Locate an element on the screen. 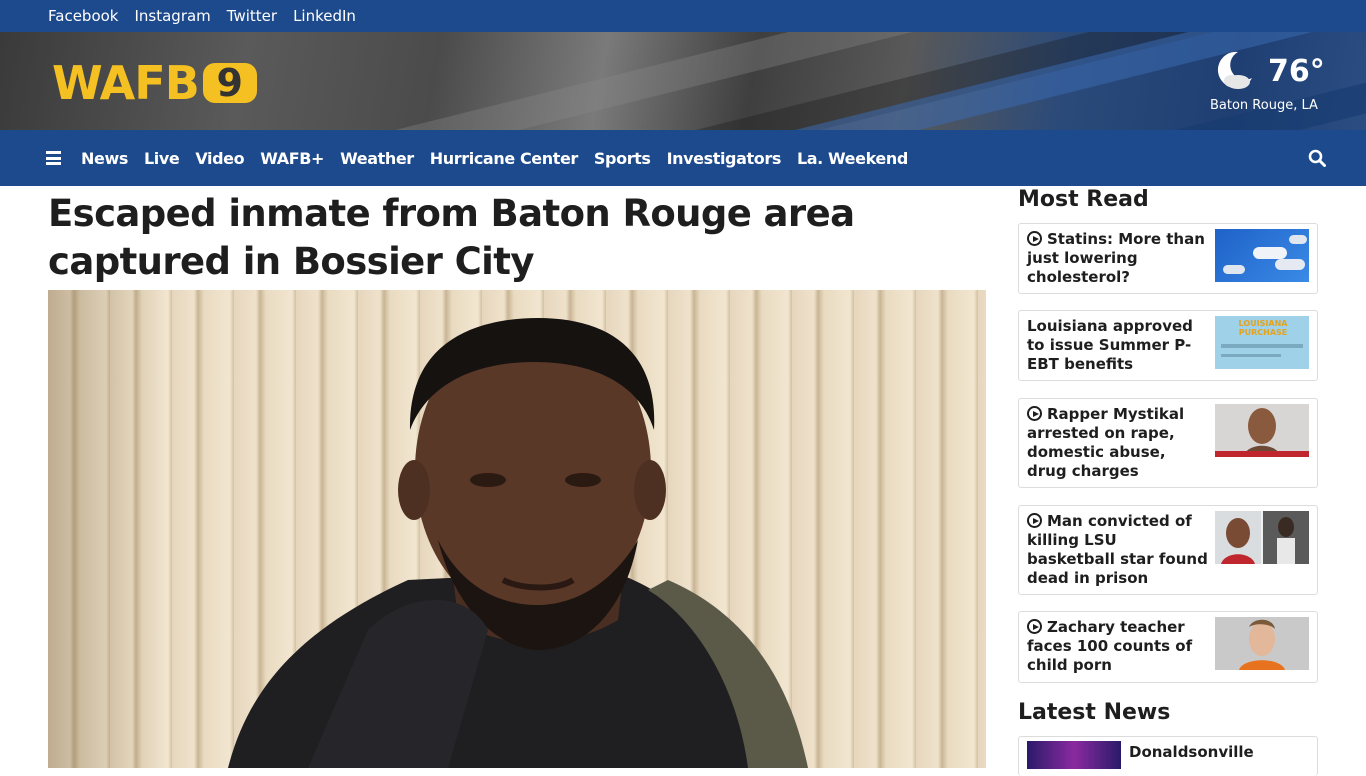 This screenshot has height=776, width=1366. thumbnail-ebt-card: LOUISIANA PURCHASE is located at coordinates (1262, 342).